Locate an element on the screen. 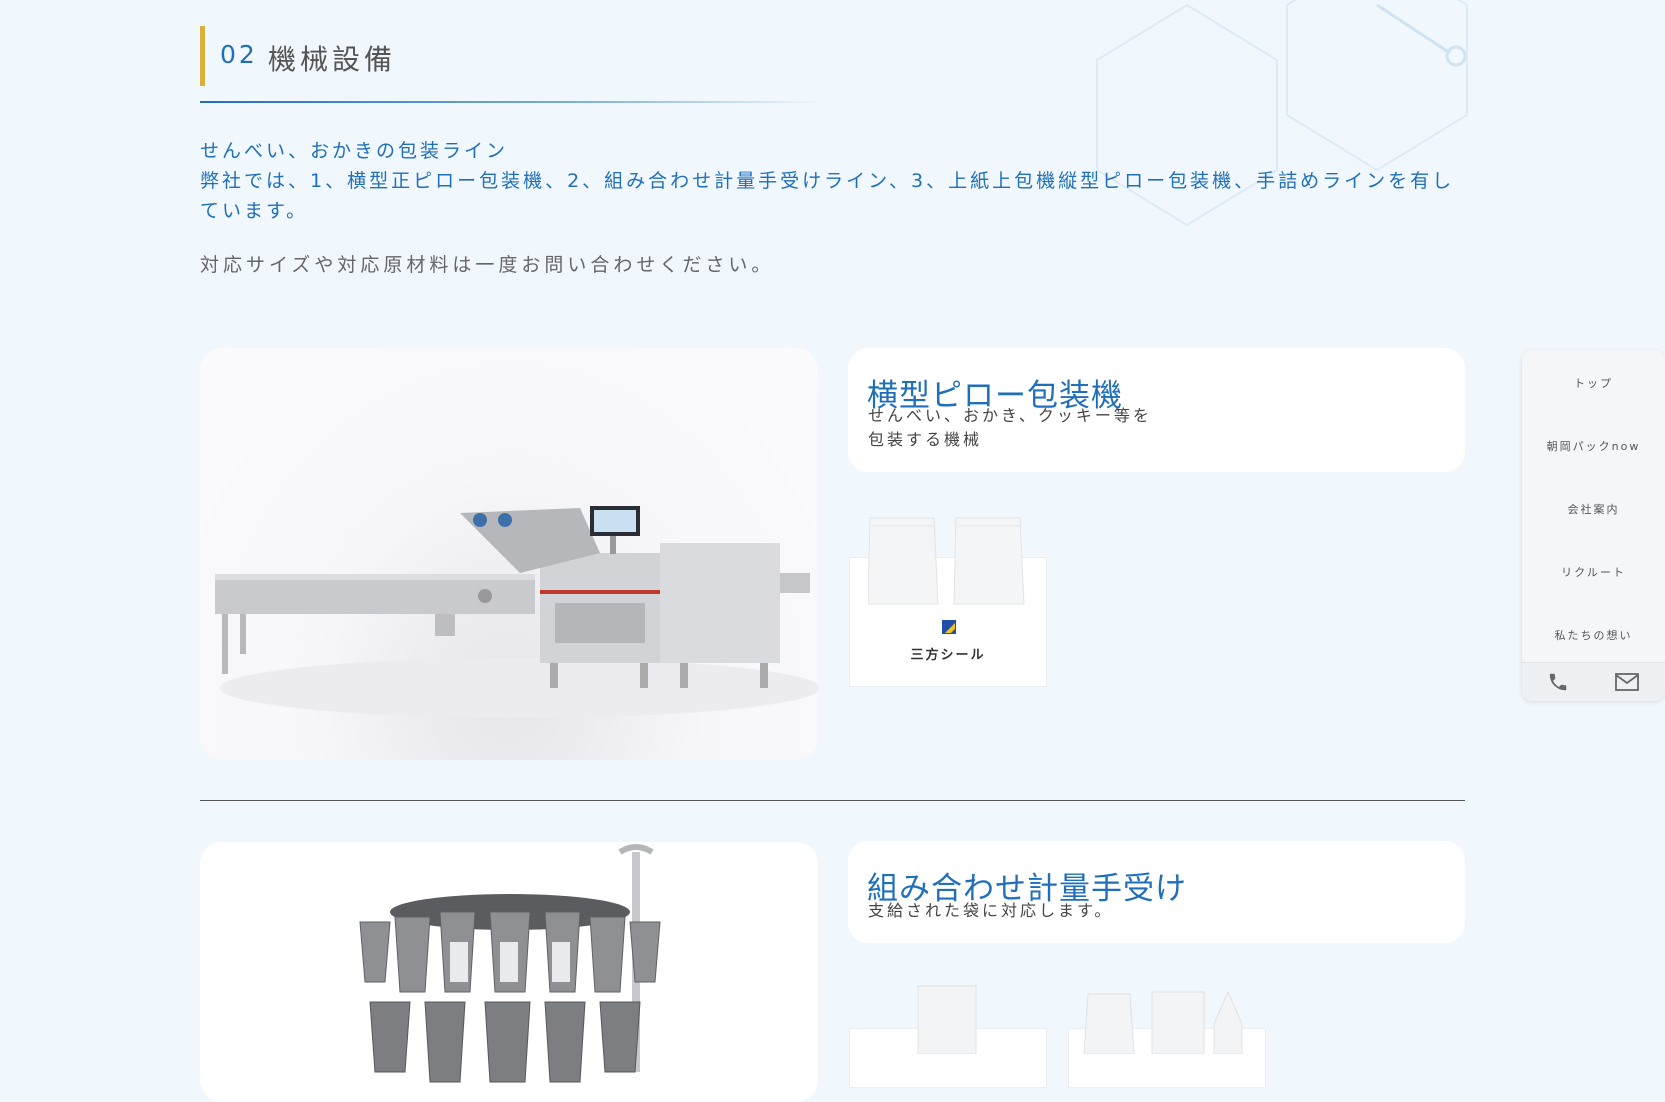 This screenshot has width=1665, height=1102. contact-bar is located at coordinates (1593, 681).